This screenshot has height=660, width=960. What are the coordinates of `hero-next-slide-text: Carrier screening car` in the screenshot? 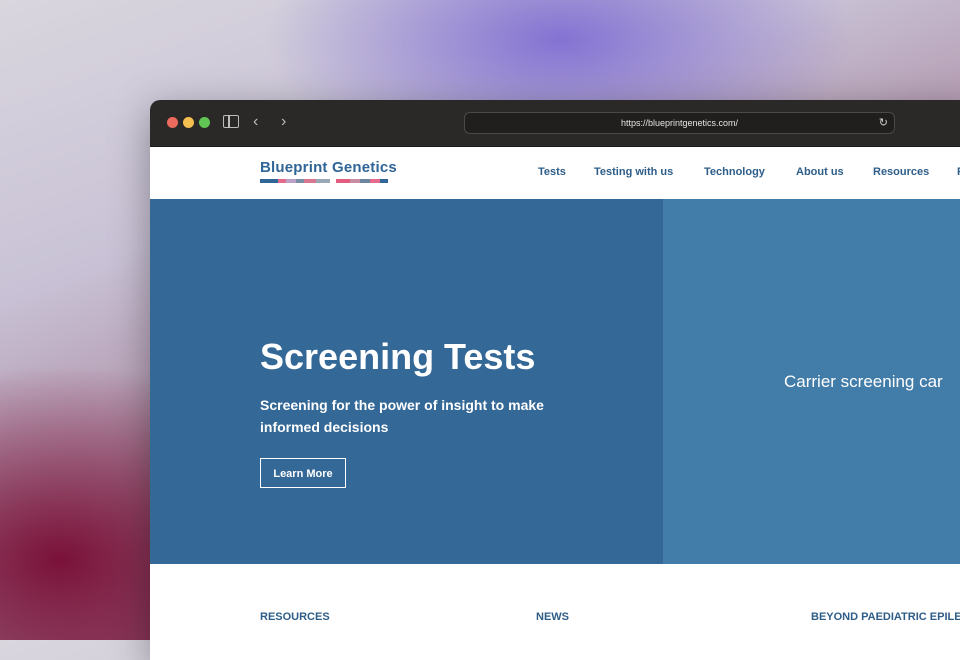 It's located at (863, 381).